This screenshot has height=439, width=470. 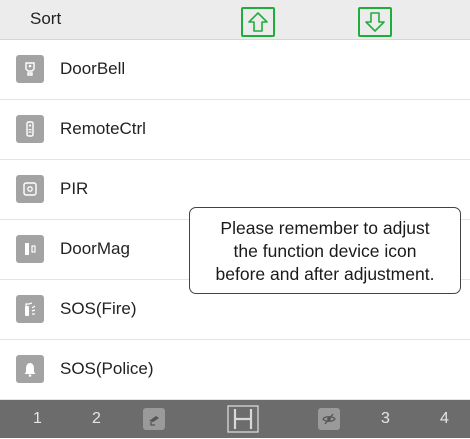 I want to click on page-title: Sort, so click(x=46, y=18).